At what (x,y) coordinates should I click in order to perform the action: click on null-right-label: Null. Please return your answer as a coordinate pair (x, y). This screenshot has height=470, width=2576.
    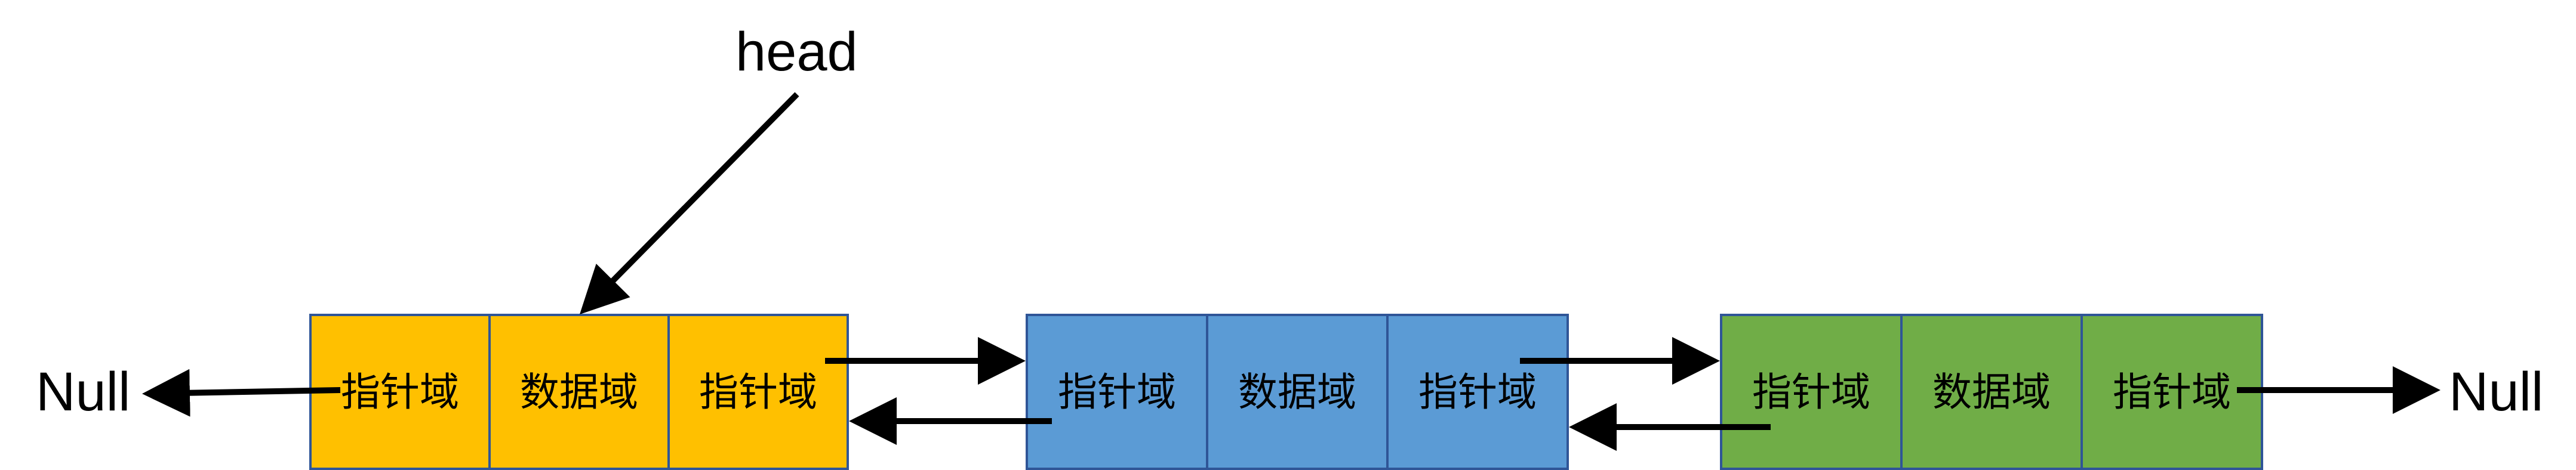
    Looking at the image, I should click on (2496, 391).